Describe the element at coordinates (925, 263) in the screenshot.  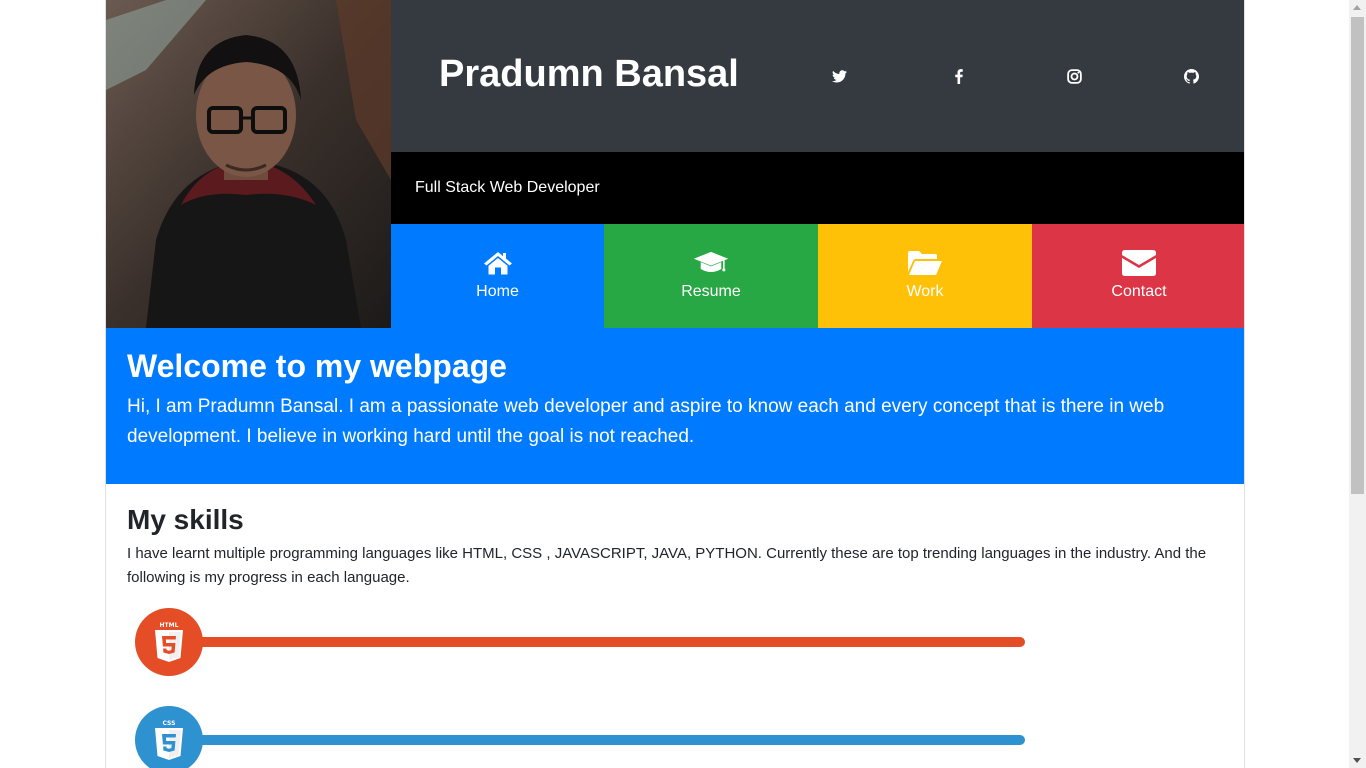
I see `folder-open-icon` at that location.